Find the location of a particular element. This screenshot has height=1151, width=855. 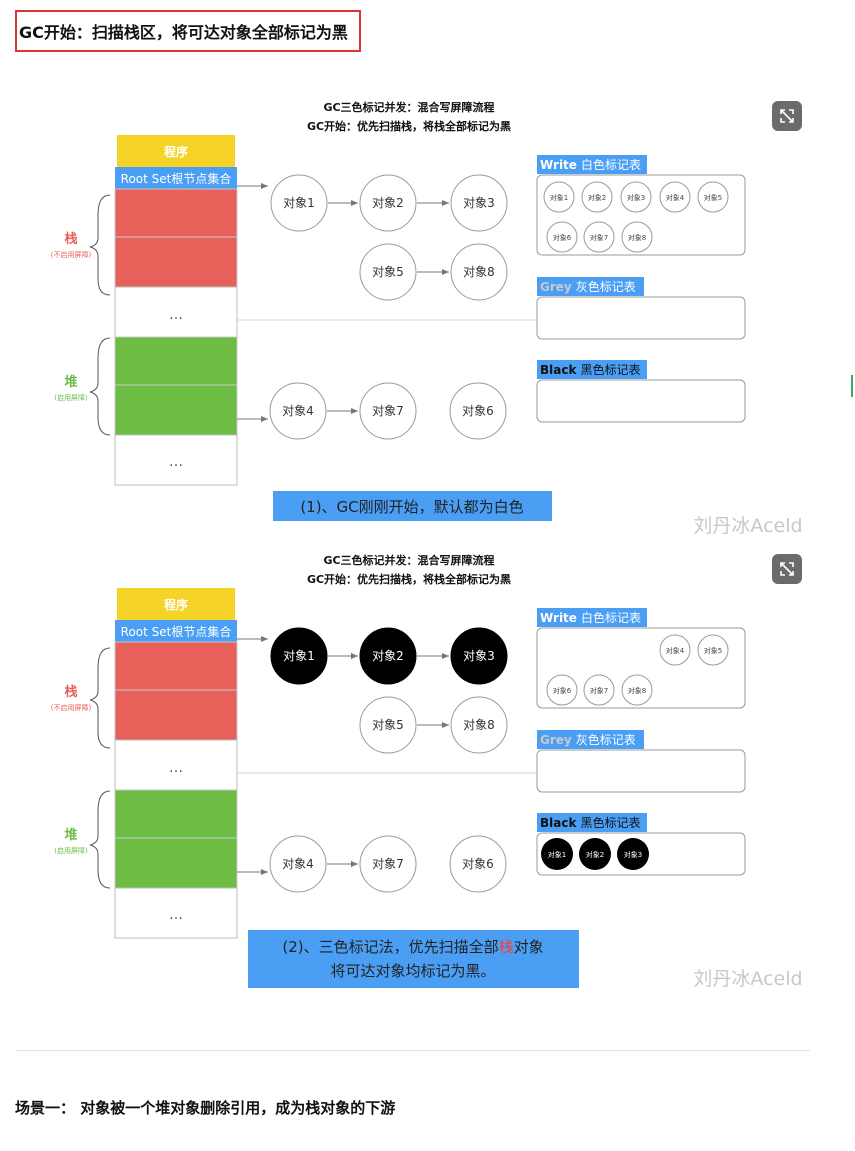

caption-text: 将可达对象均标记为黑。 is located at coordinates (412, 971).